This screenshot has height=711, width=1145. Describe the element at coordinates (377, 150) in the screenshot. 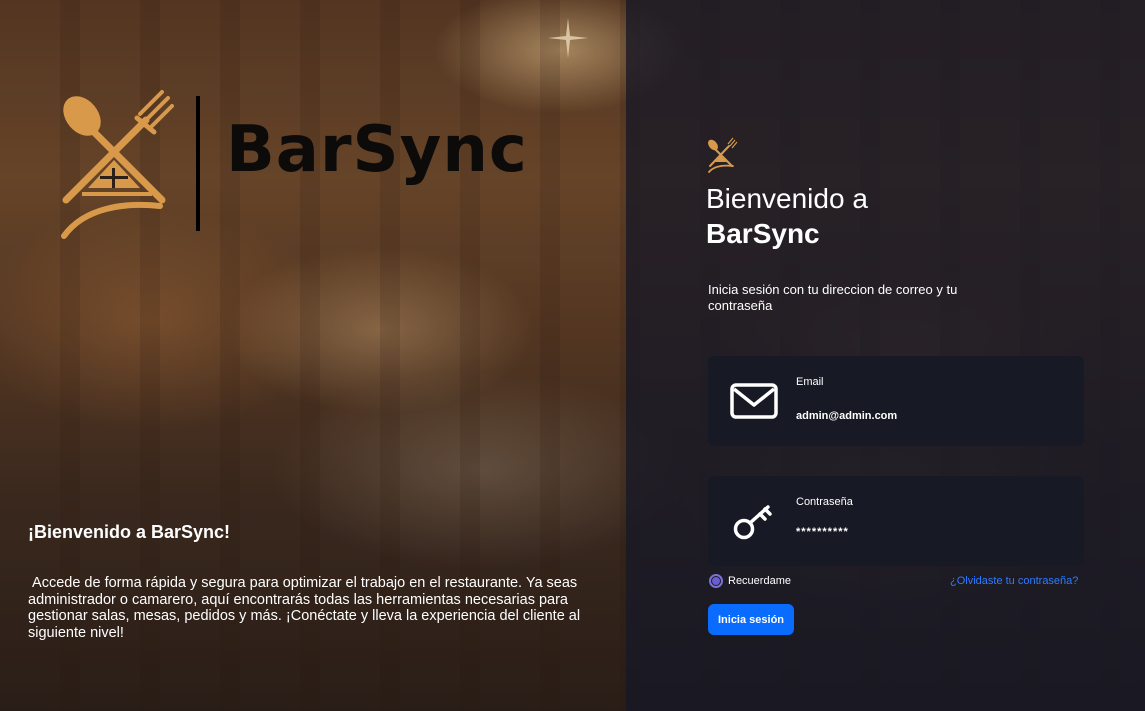

I see `brand-wordmark: BarSync` at that location.